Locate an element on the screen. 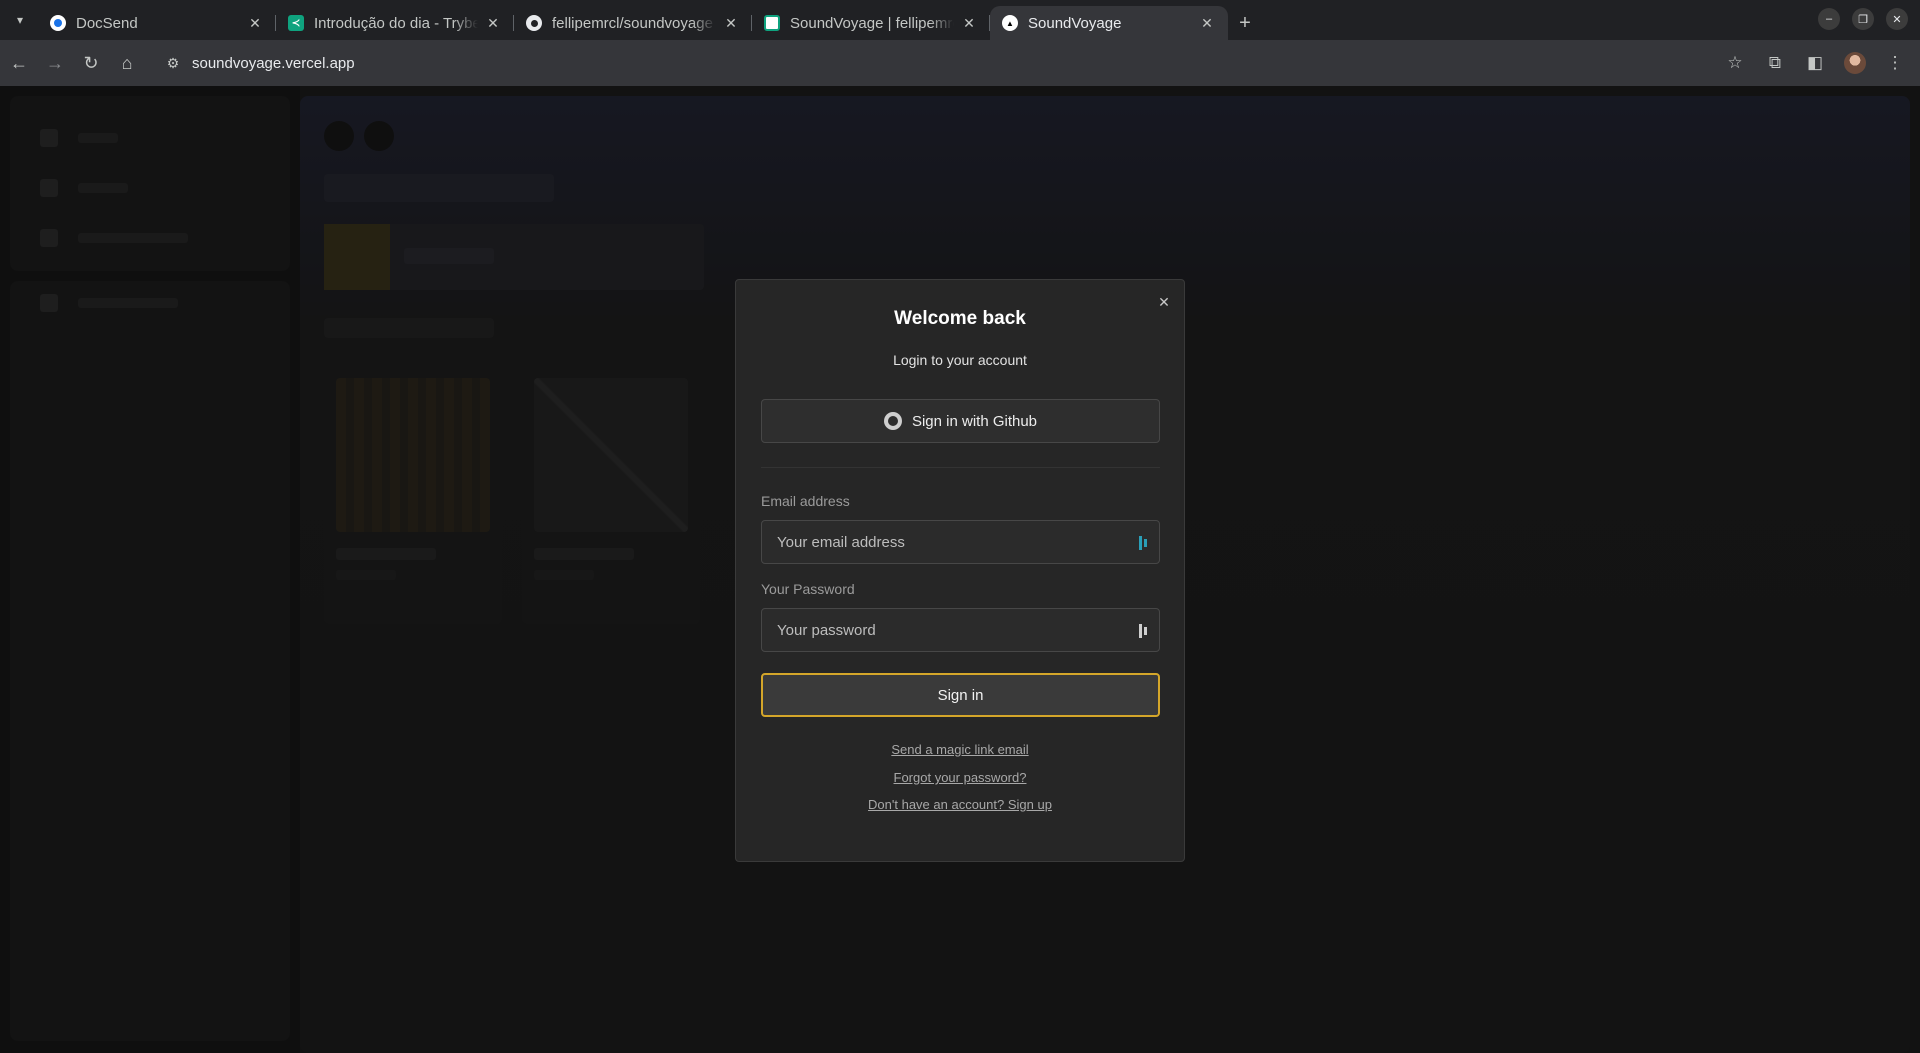  password-field is located at coordinates (960, 630).